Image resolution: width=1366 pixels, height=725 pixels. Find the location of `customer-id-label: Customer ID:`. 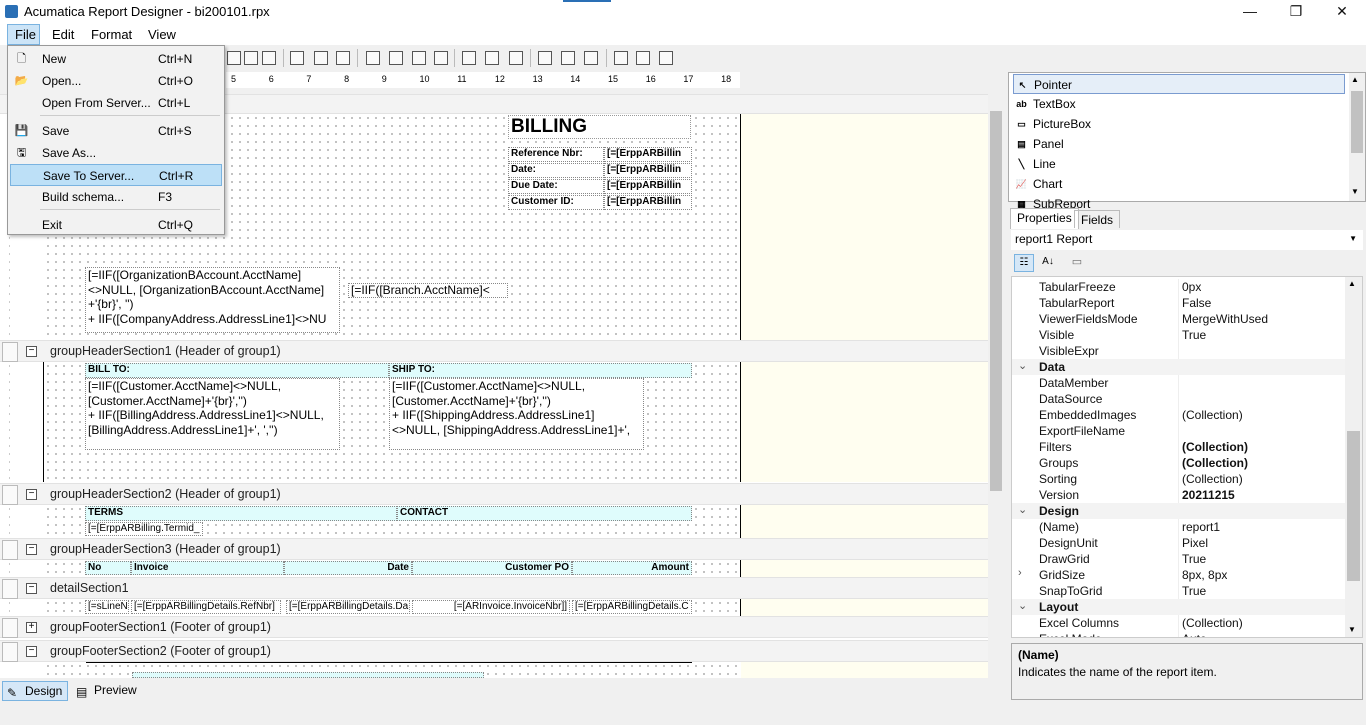

customer-id-label: Customer ID: is located at coordinates (556, 202).